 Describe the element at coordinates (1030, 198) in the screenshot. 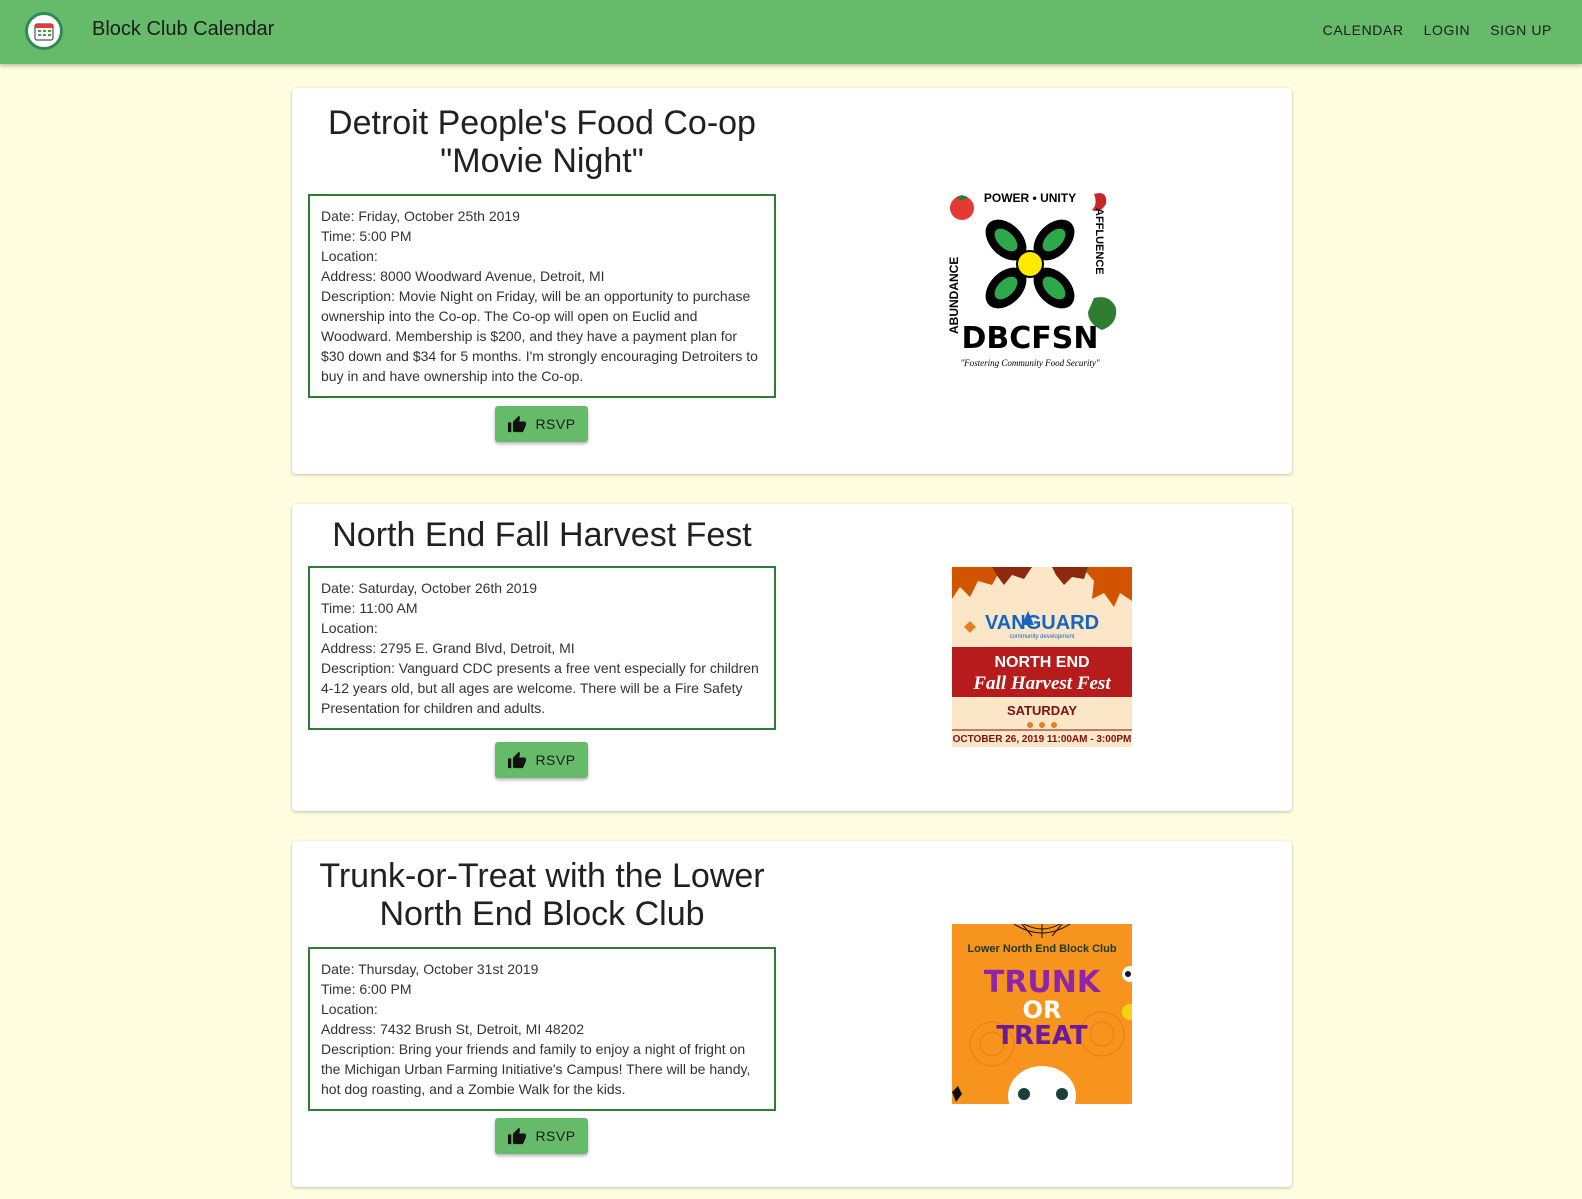

I see `poster-top-text: POWER • UNITY` at that location.